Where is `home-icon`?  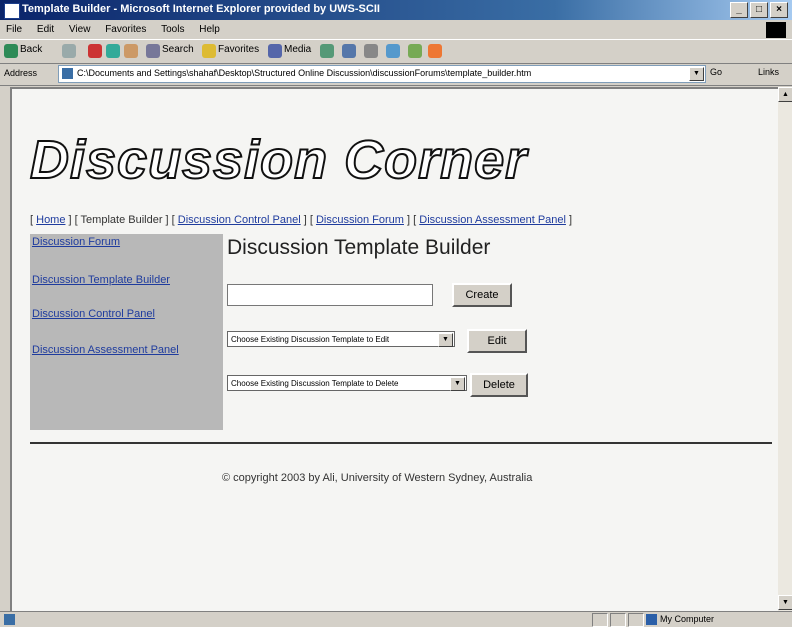 home-icon is located at coordinates (131, 51).